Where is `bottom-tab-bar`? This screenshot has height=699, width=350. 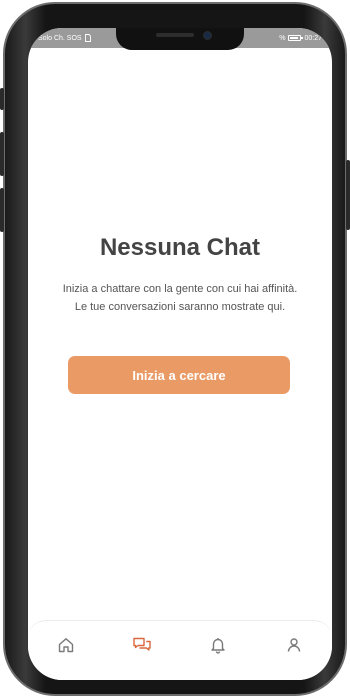 bottom-tab-bar is located at coordinates (180, 650).